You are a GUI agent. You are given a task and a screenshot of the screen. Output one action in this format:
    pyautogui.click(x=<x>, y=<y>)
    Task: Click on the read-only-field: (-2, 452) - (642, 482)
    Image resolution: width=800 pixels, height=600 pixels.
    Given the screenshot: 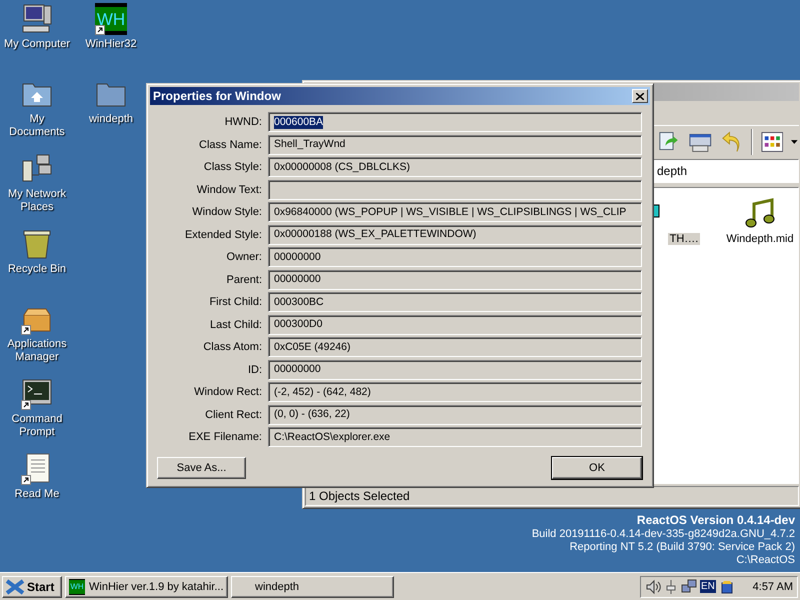 What is the action you would take?
    pyautogui.click(x=455, y=392)
    